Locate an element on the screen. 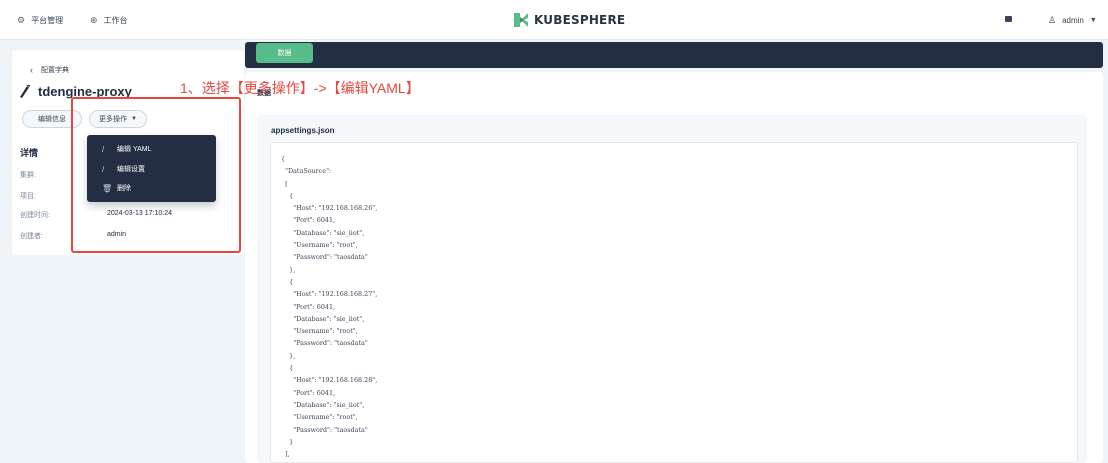 The image size is (1108, 463). code-line: } is located at coordinates (287, 441).